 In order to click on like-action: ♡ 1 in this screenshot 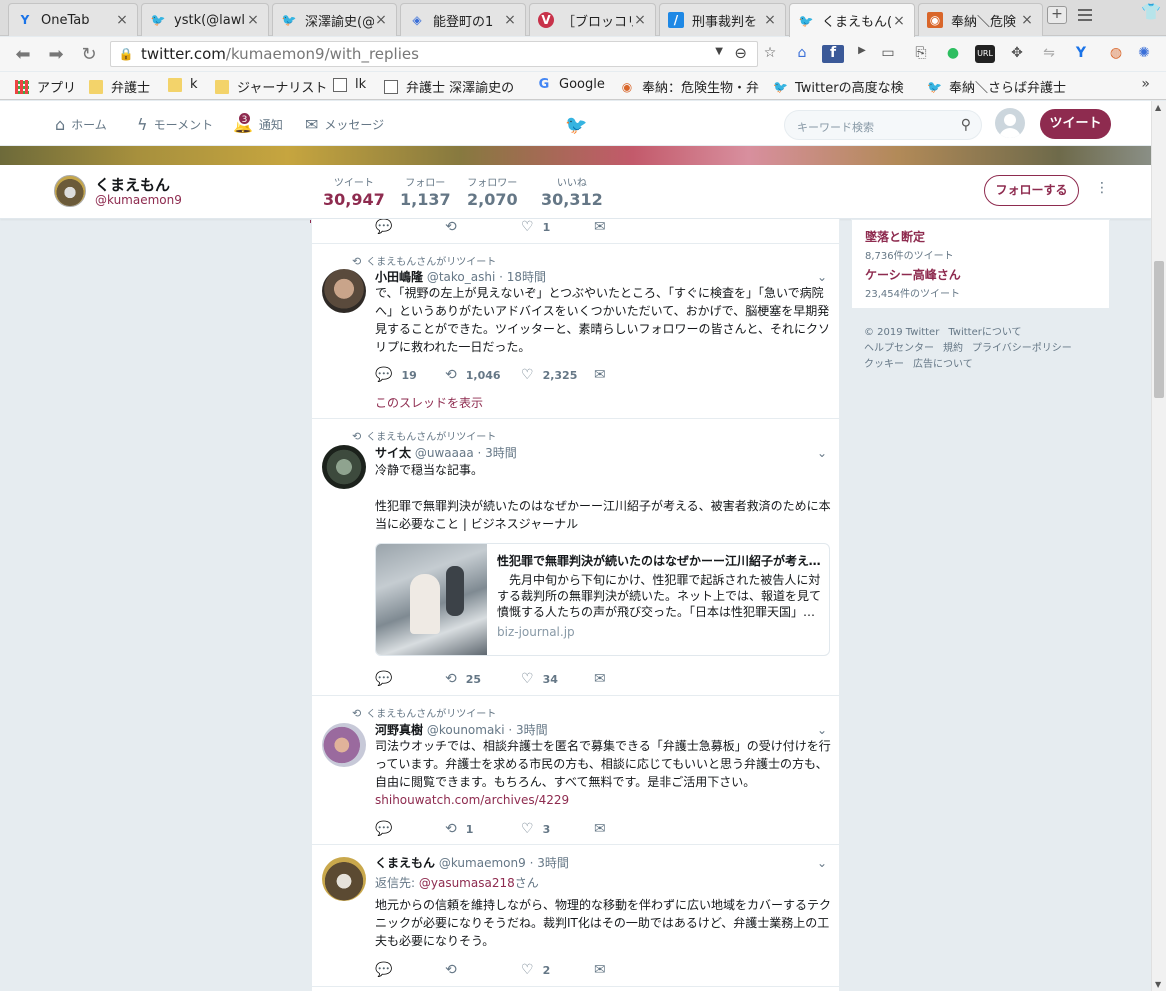, I will do `click(535, 227)`.